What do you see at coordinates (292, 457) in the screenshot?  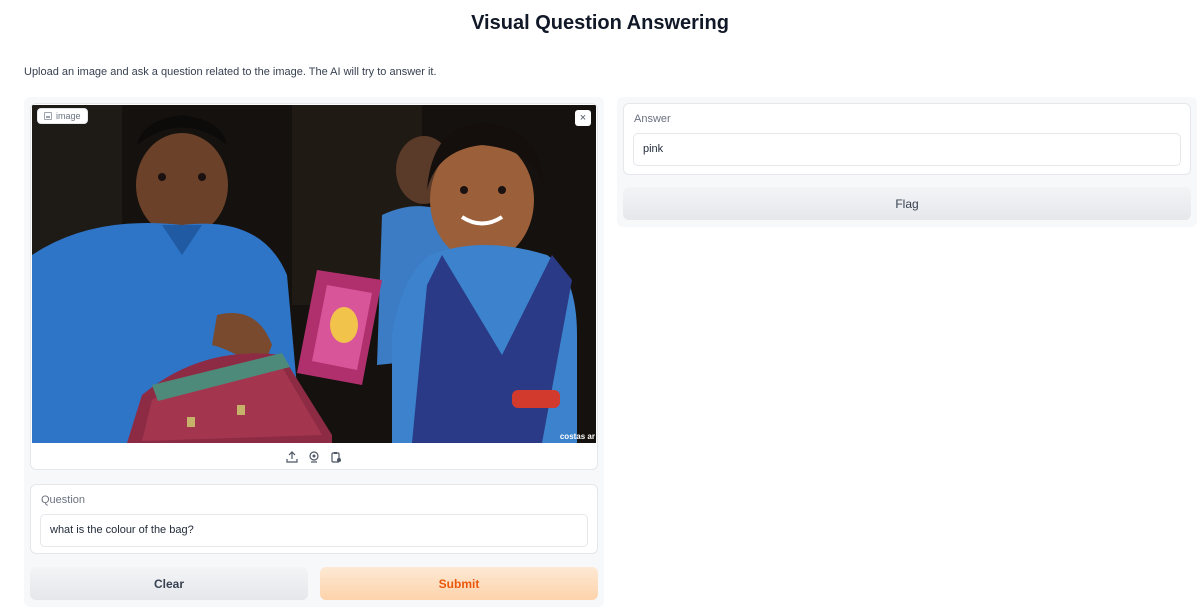 I see `upload-icon` at bounding box center [292, 457].